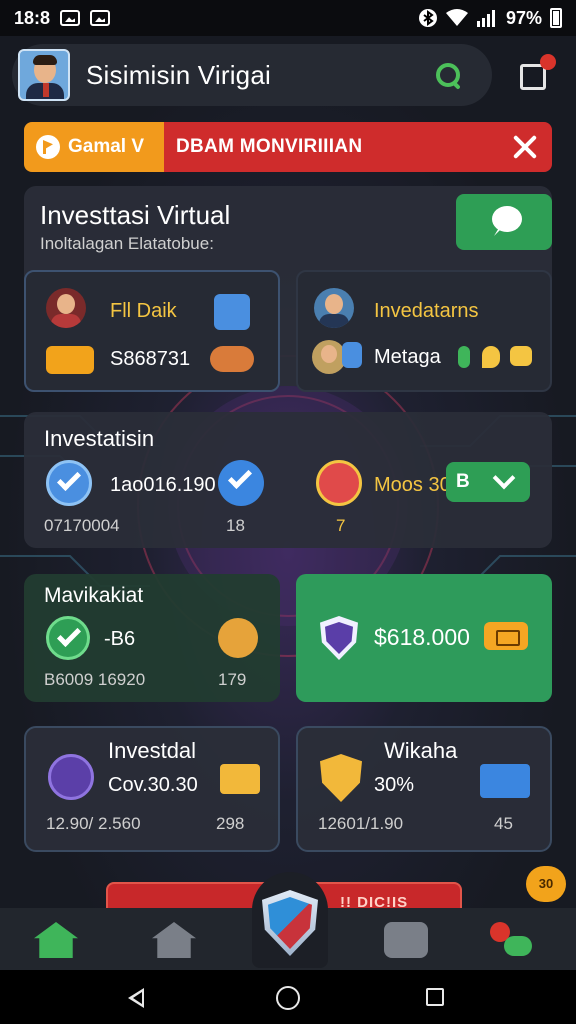 The width and height of the screenshot is (576, 1024). I want to click on gold-bar-icon, so click(240, 779).